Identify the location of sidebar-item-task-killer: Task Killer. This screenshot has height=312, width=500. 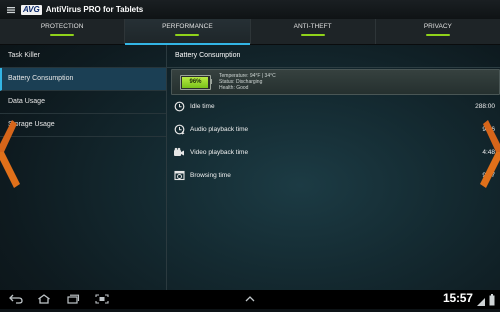
(83, 56).